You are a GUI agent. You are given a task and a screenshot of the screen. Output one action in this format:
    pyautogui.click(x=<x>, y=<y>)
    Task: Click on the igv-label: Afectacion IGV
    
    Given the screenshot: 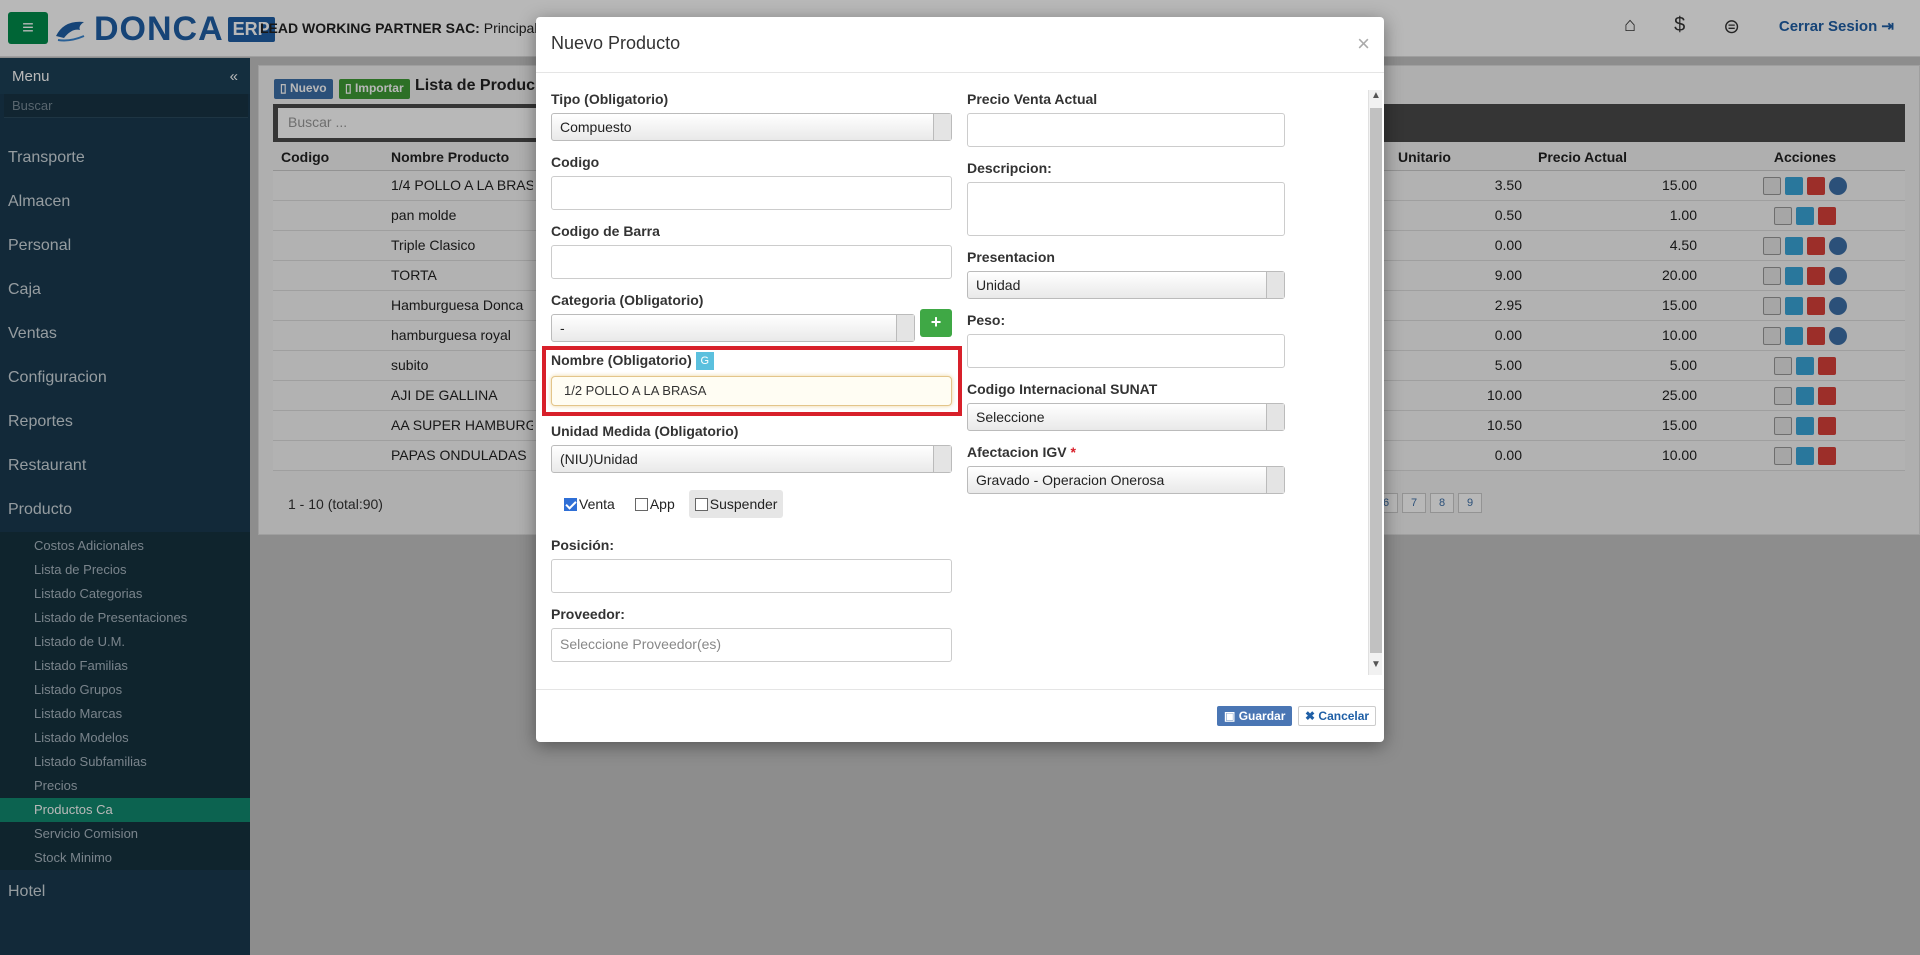 What is the action you would take?
    pyautogui.click(x=1017, y=452)
    